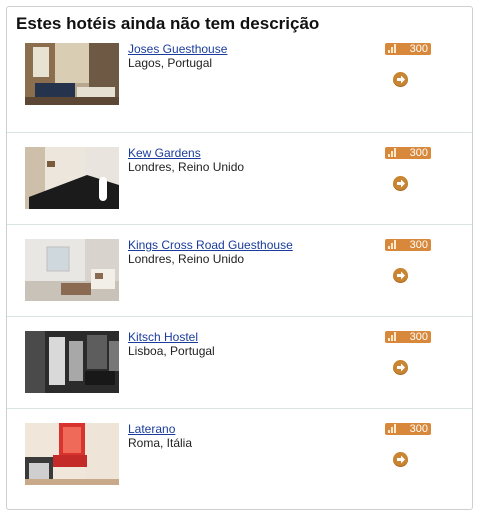 The width and height of the screenshot is (488, 510). I want to click on hotel-location: Roma, Itália, so click(160, 443).